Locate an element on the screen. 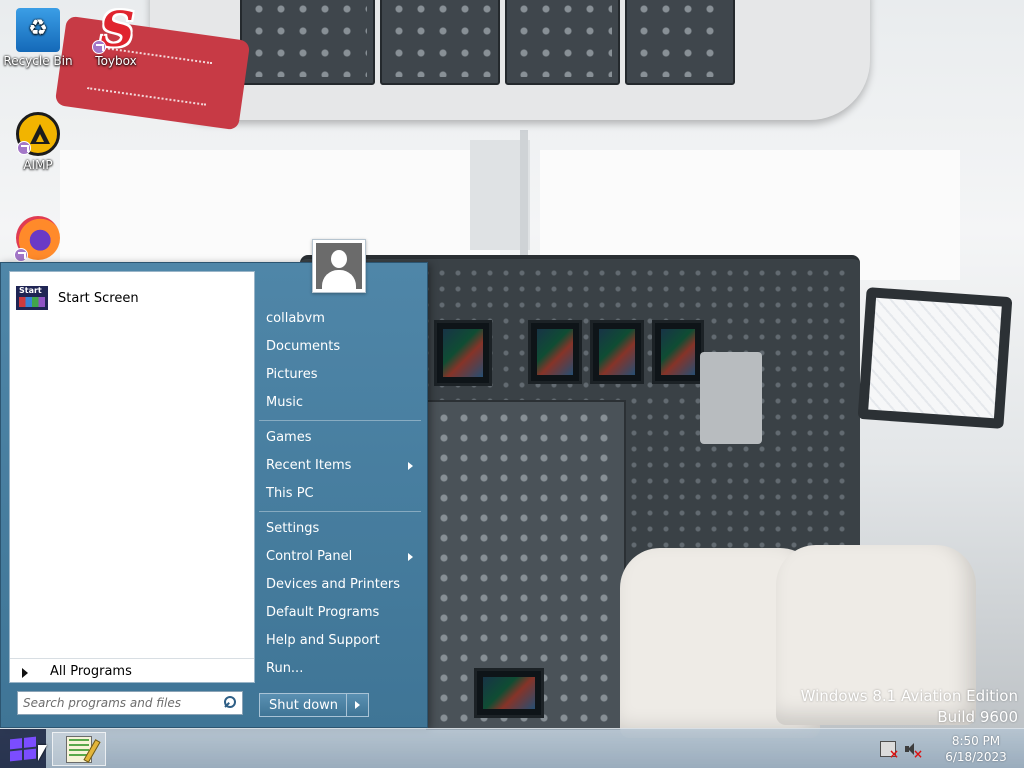 This screenshot has width=1024, height=768. start-item-devices-printers: Devices and Printers is located at coordinates (340, 585).